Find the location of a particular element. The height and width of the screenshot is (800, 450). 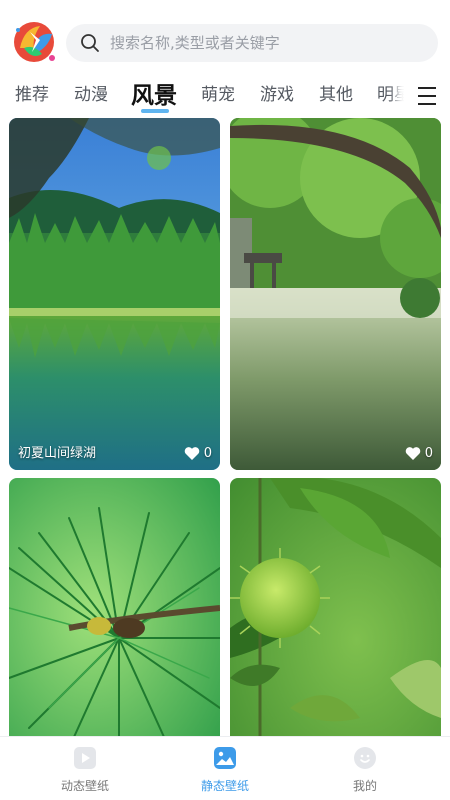

nav-label: 我的 is located at coordinates (364, 786).